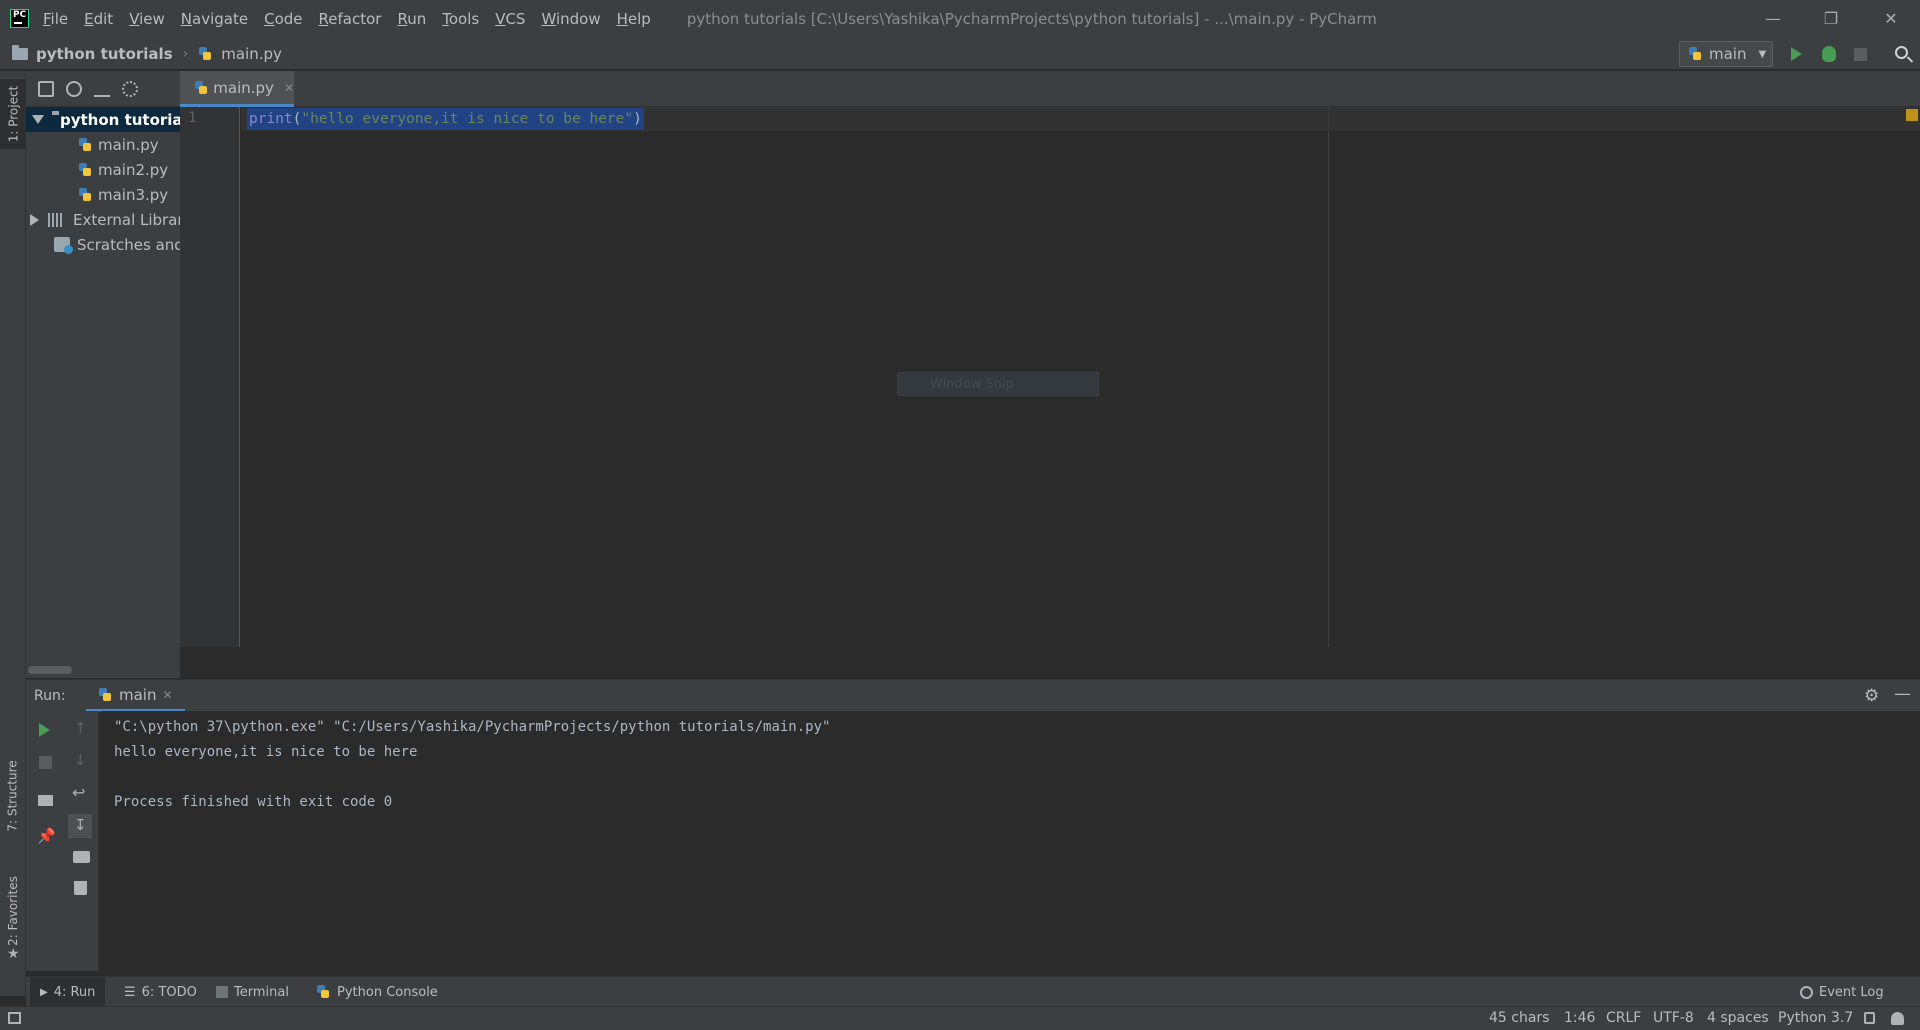 This screenshot has height=1030, width=1920. Describe the element at coordinates (1796, 54) in the screenshot. I see `run-icon` at that location.